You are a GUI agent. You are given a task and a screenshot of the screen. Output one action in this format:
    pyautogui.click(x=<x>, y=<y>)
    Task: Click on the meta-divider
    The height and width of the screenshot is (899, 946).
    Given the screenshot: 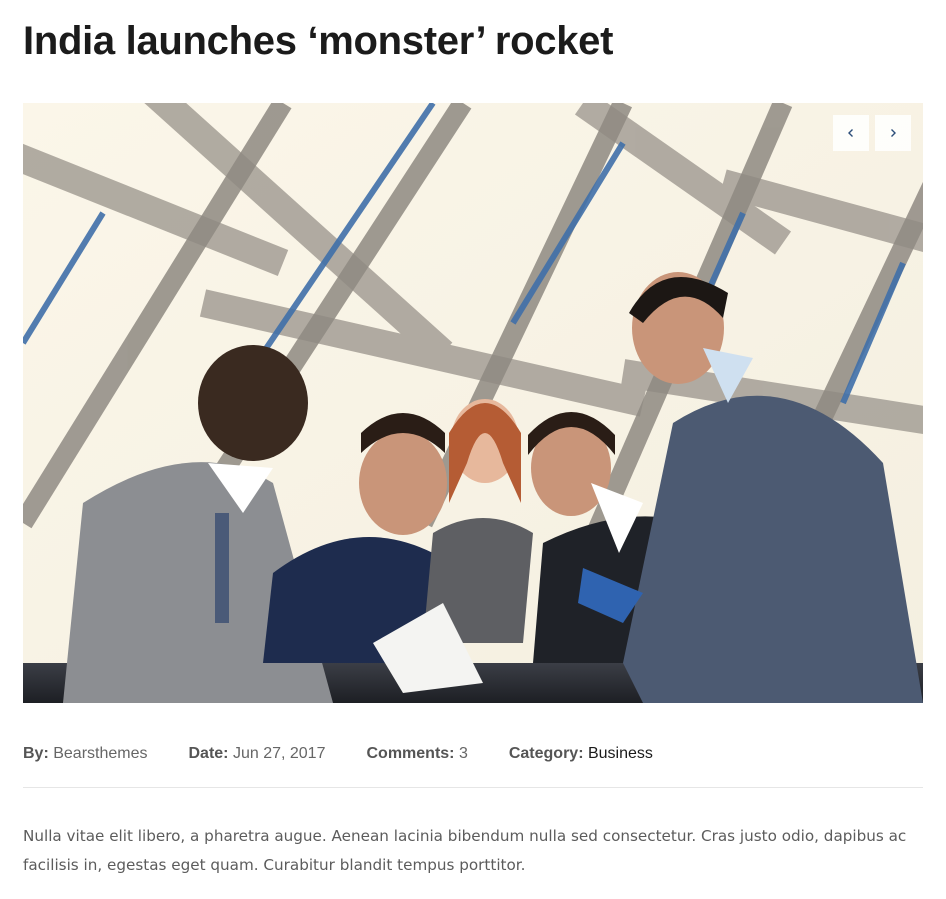 What is the action you would take?
    pyautogui.click(x=473, y=787)
    